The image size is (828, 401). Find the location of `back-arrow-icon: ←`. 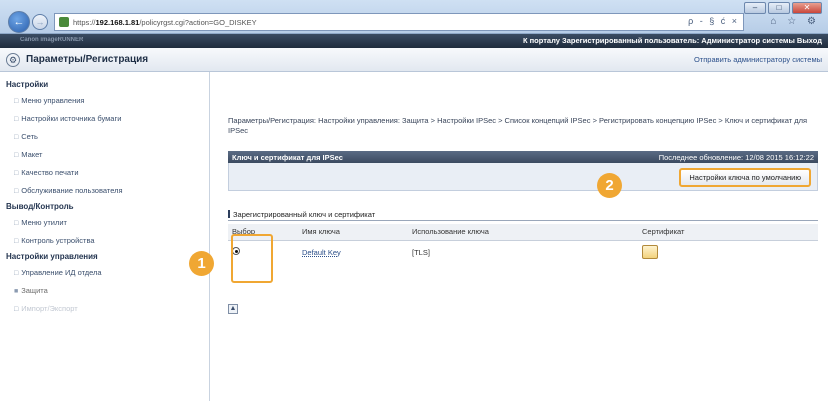

back-arrow-icon: ← is located at coordinates (19, 22).